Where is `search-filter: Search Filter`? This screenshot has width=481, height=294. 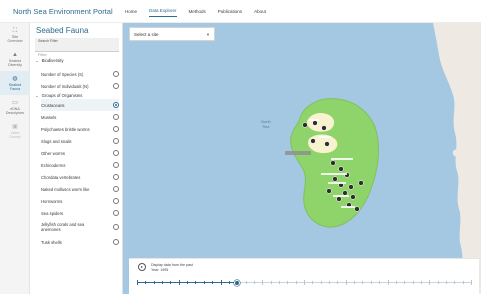
search-filter: Search Filter is located at coordinates (77, 48).